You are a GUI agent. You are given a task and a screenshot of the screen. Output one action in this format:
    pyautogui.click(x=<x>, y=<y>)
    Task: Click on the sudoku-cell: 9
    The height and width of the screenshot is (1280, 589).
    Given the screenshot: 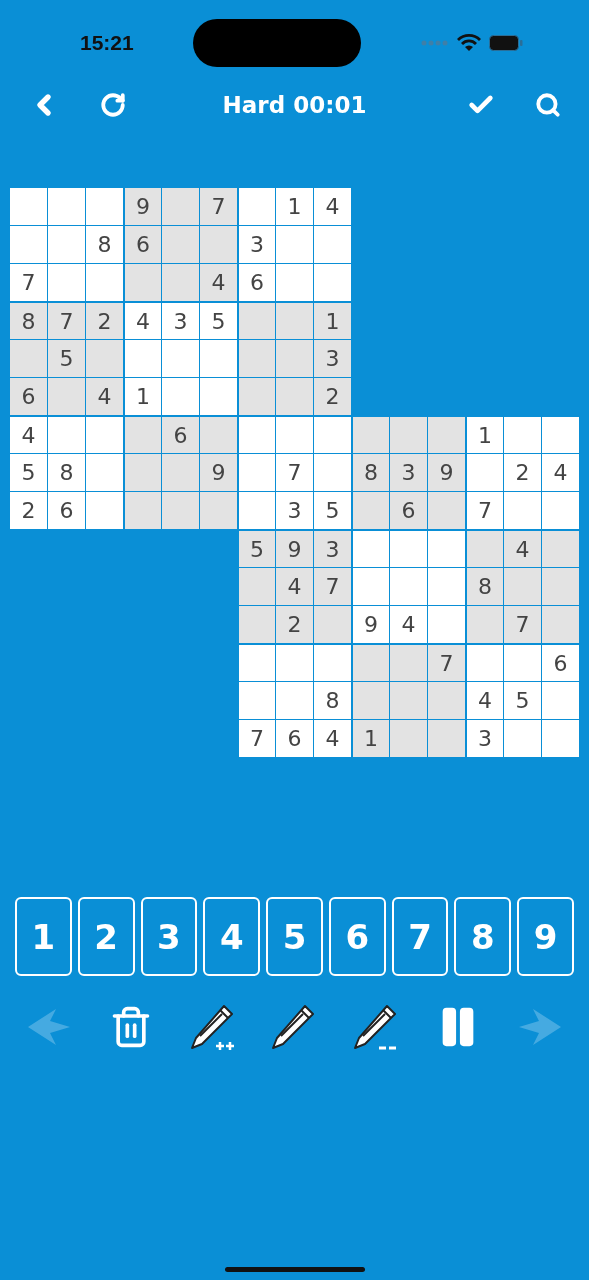 What is the action you would take?
    pyautogui.click(x=294, y=549)
    